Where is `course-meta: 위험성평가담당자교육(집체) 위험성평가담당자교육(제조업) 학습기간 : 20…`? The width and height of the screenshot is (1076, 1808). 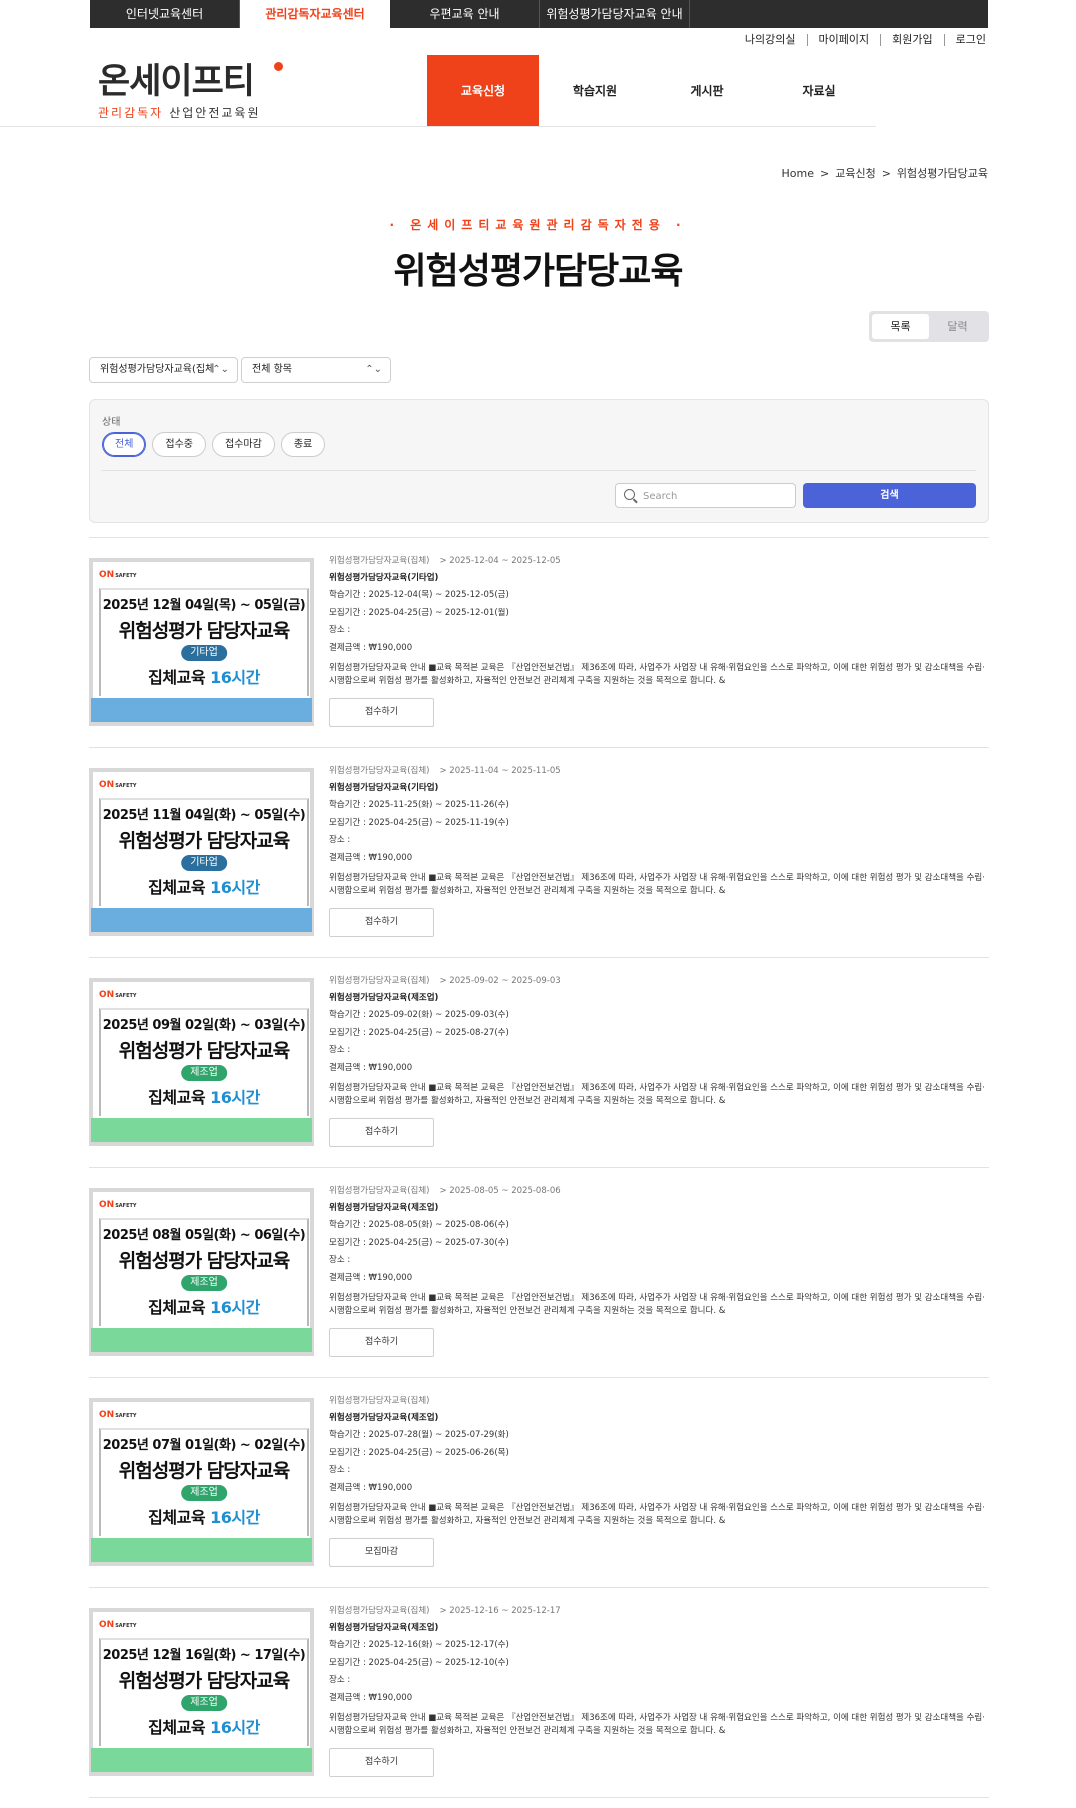 course-meta: 위험성평가담당자교육(집체) 위험성평가담당자교육(제조업) 학습기간 : 20… is located at coordinates (659, 1461).